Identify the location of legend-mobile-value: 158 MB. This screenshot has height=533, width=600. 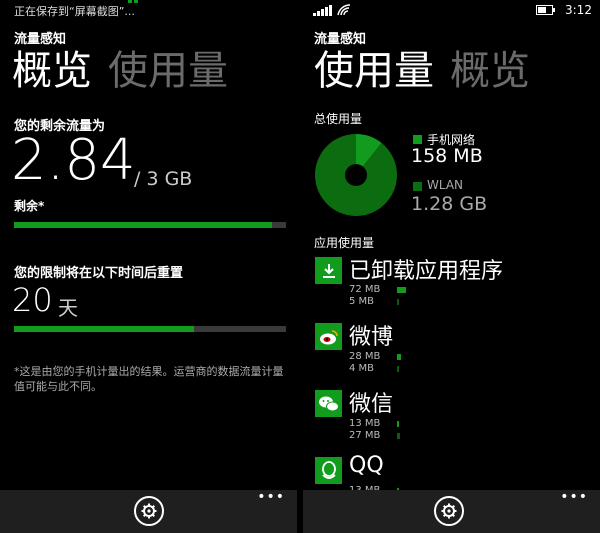
(447, 156).